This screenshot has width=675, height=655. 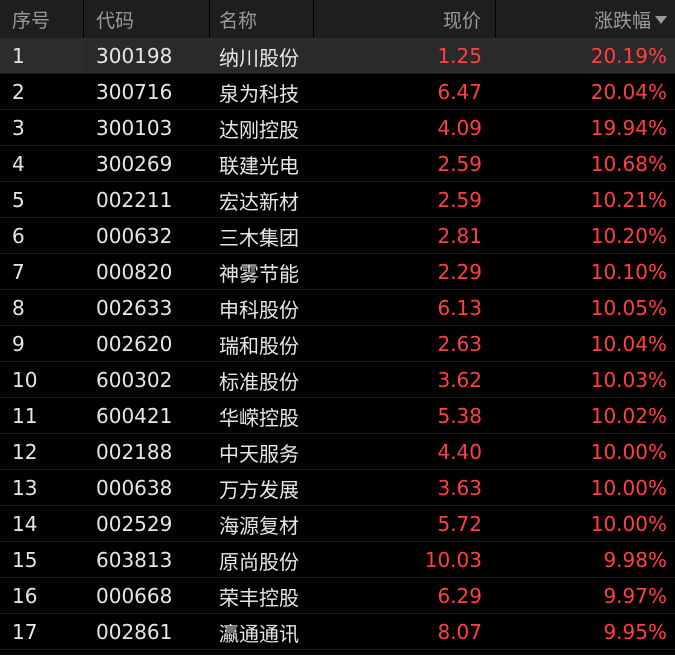 I want to click on row-index: 5, so click(x=18, y=200).